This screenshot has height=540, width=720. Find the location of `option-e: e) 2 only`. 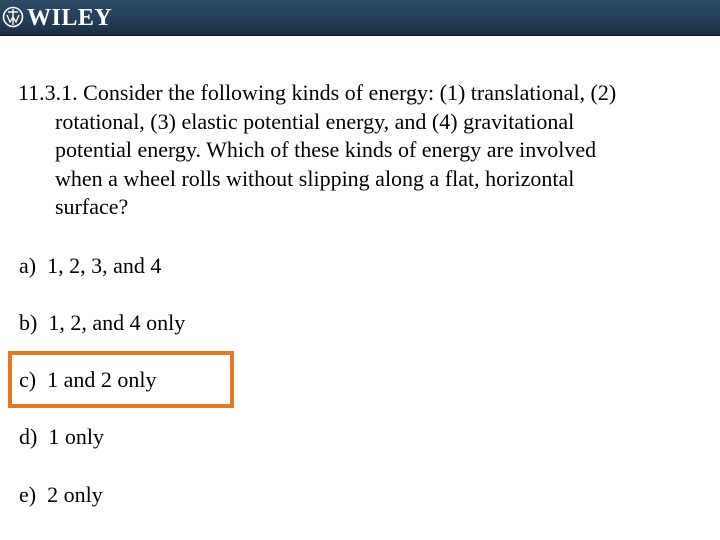

option-e: e) 2 only is located at coordinates (61, 494).